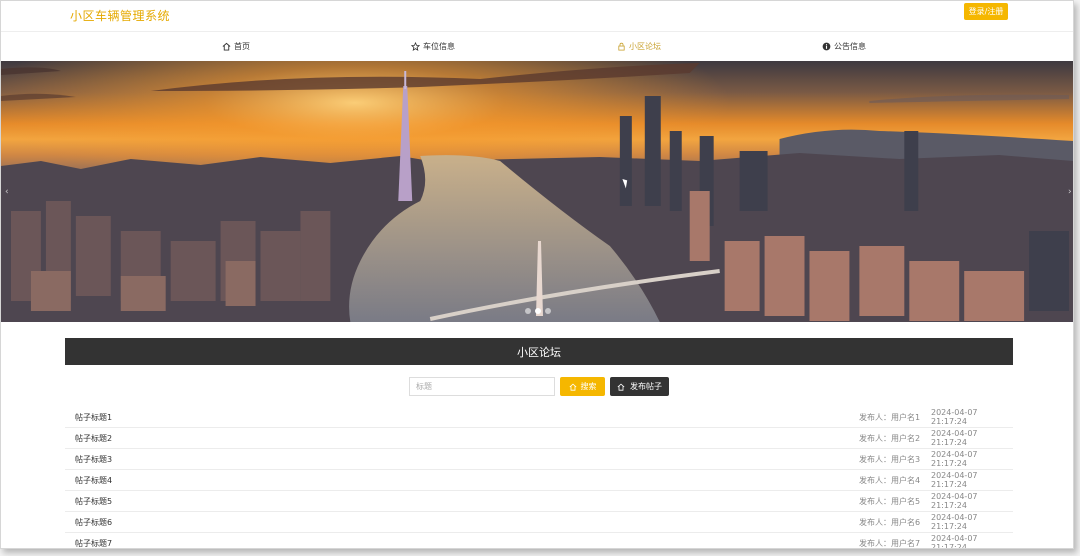 The image size is (1080, 556). I want to click on app-title: 小区车辆管理系统, so click(120, 16).